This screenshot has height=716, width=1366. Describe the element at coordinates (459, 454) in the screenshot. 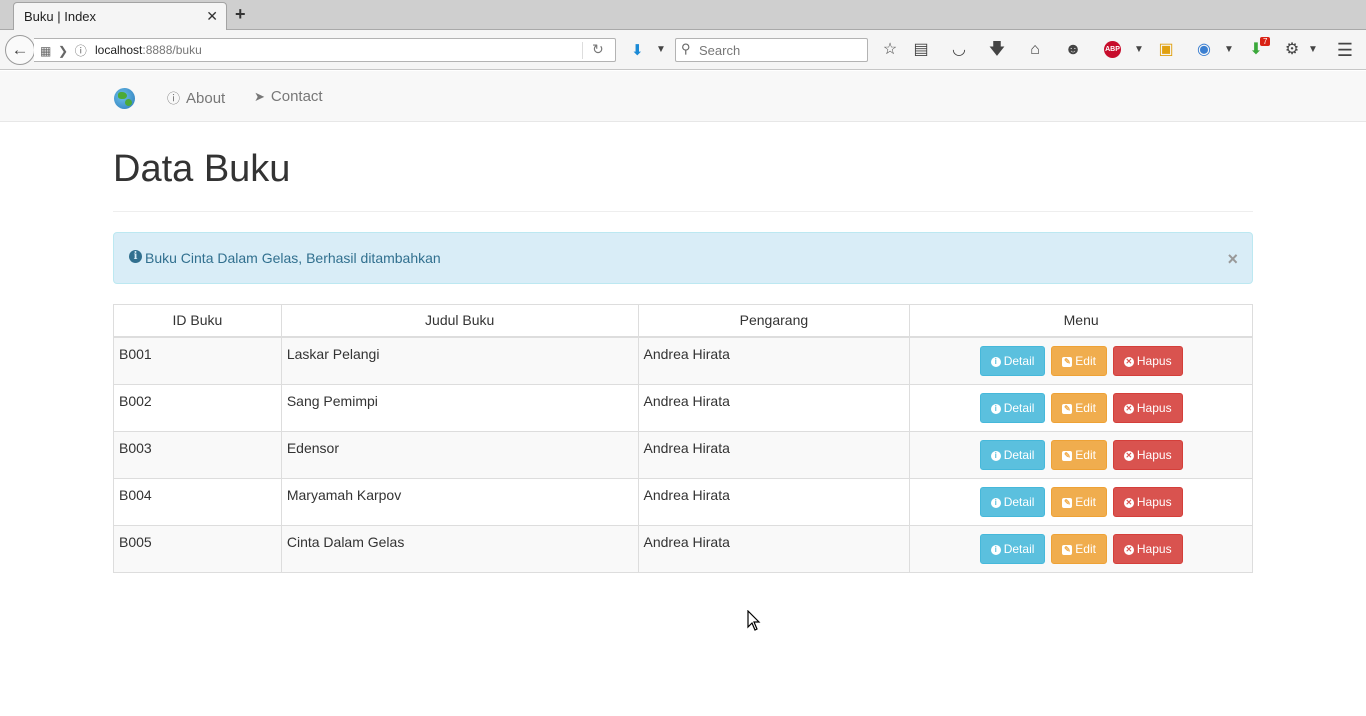

I see `cell-judul: Edensor` at that location.